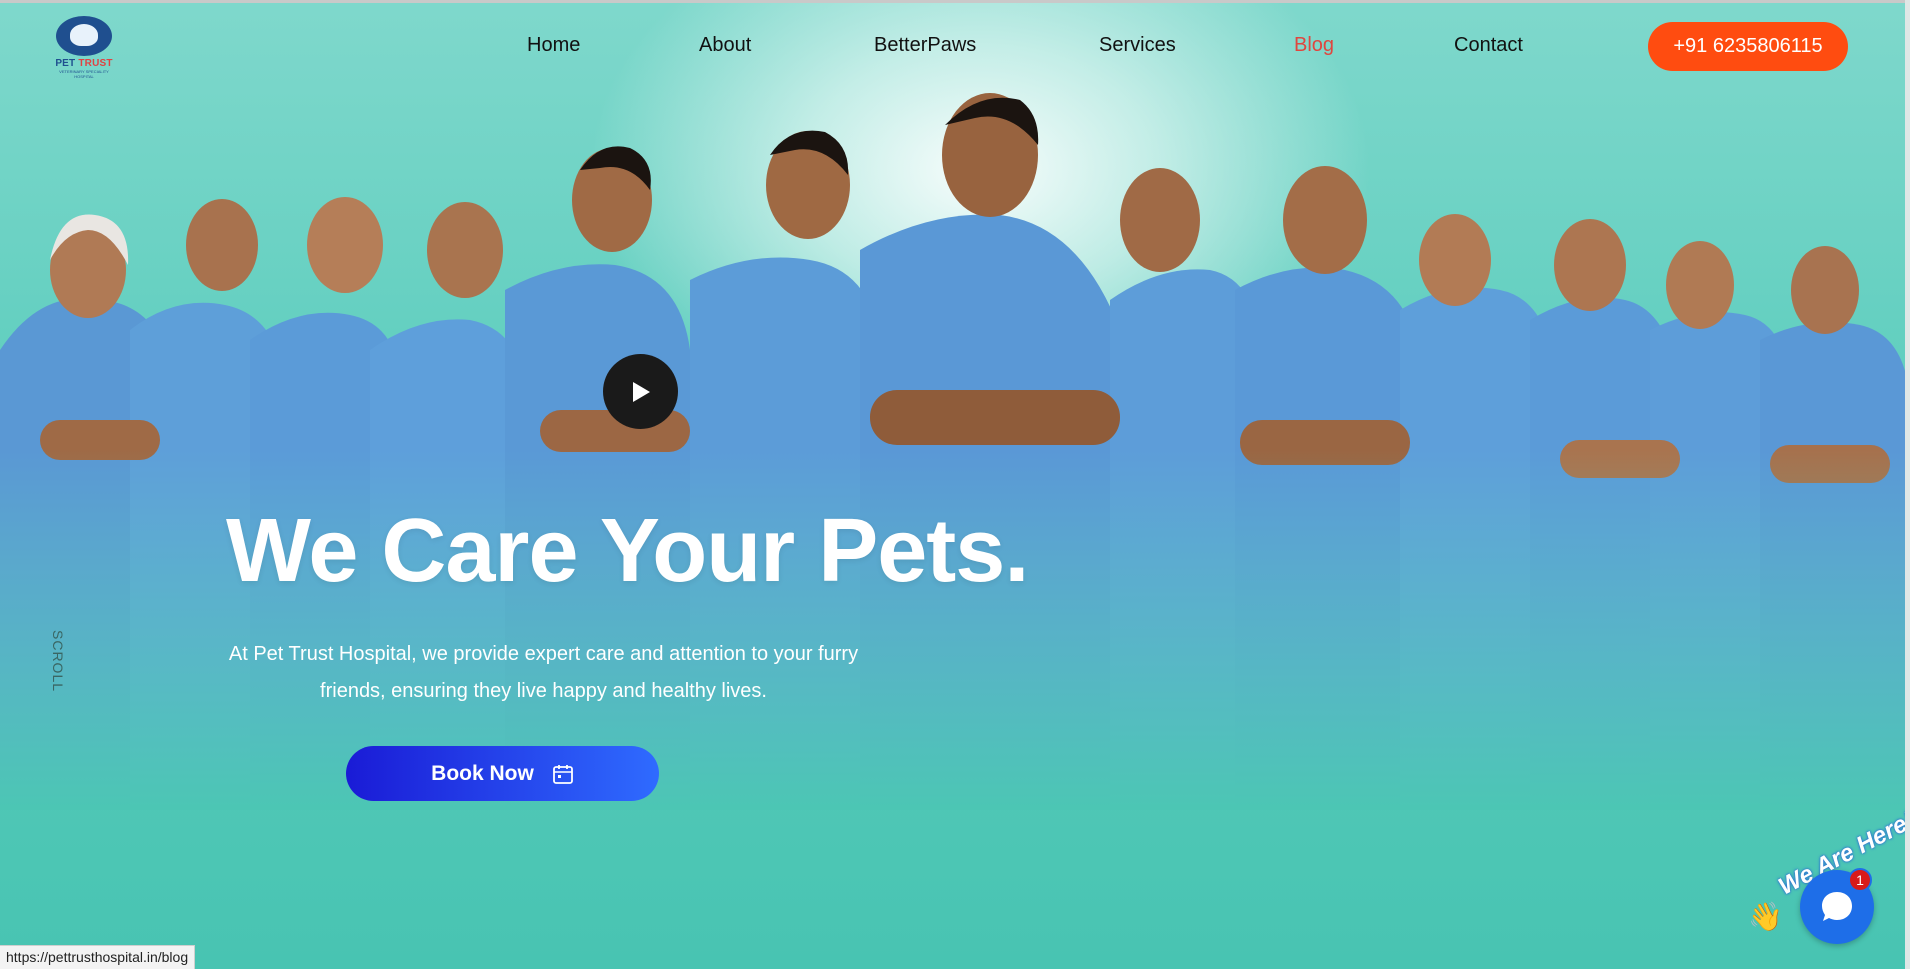 The image size is (1910, 969). Describe the element at coordinates (725, 45) in the screenshot. I see `nav-about: About` at that location.